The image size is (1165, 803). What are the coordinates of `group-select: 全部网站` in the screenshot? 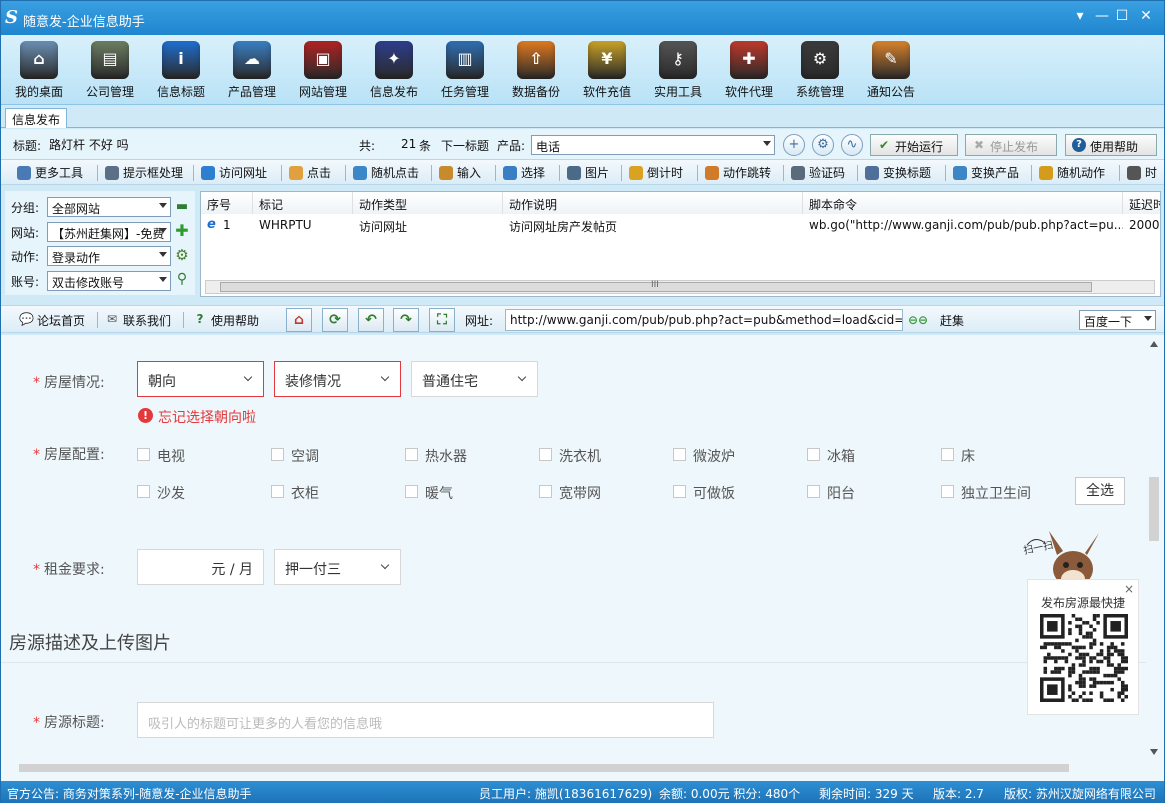 It's located at (109, 207).